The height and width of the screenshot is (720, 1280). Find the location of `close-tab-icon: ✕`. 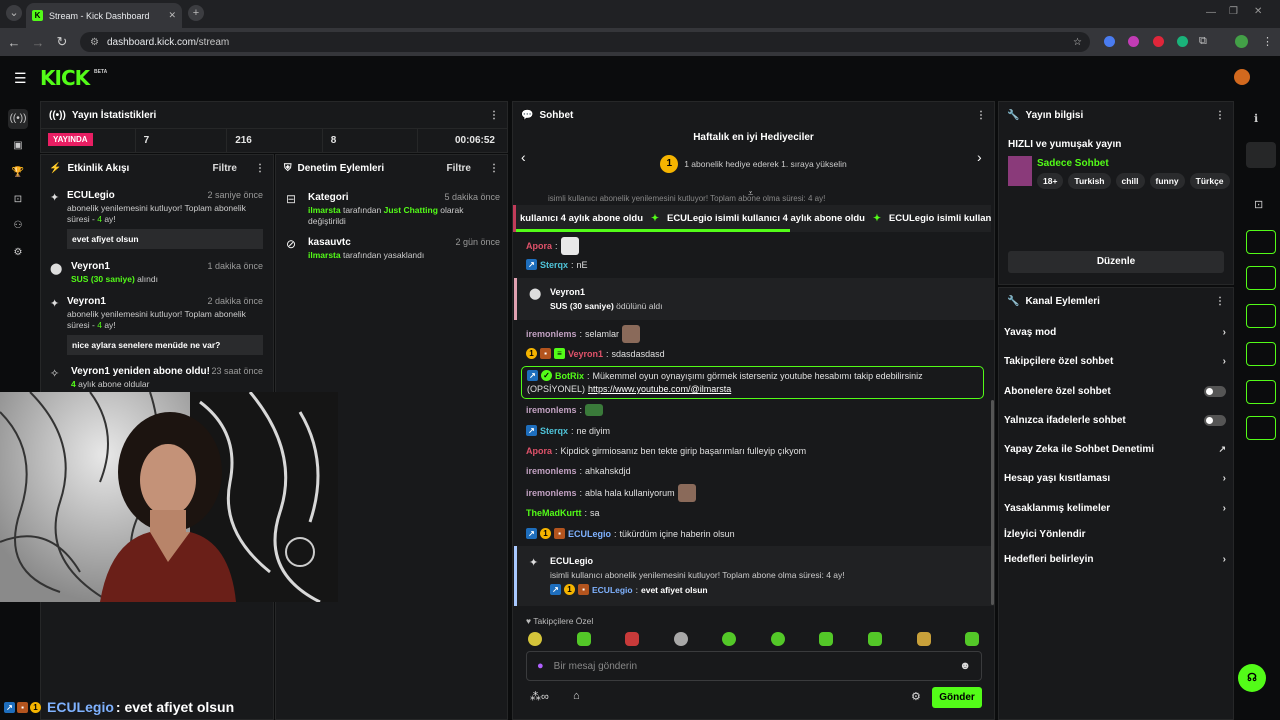

close-tab-icon: ✕ is located at coordinates (172, 15).